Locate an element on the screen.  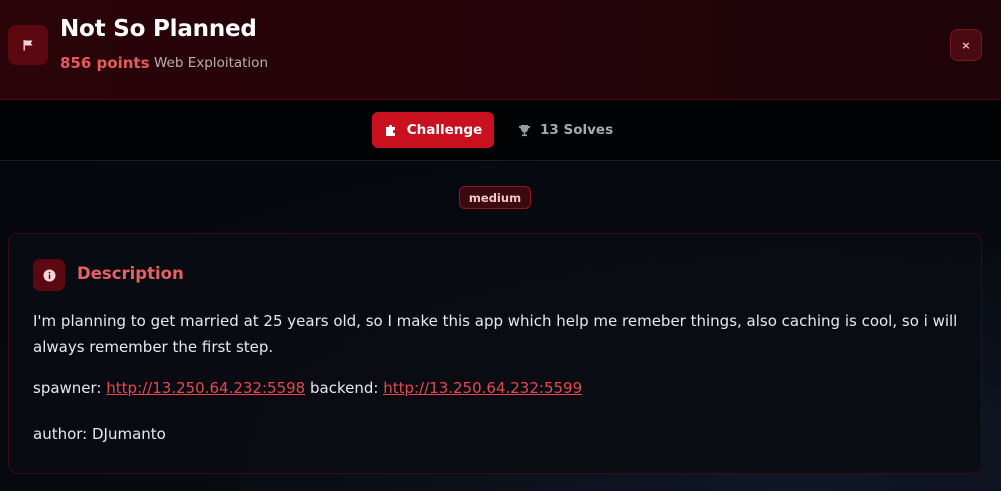
info-icon-box is located at coordinates (49, 275).